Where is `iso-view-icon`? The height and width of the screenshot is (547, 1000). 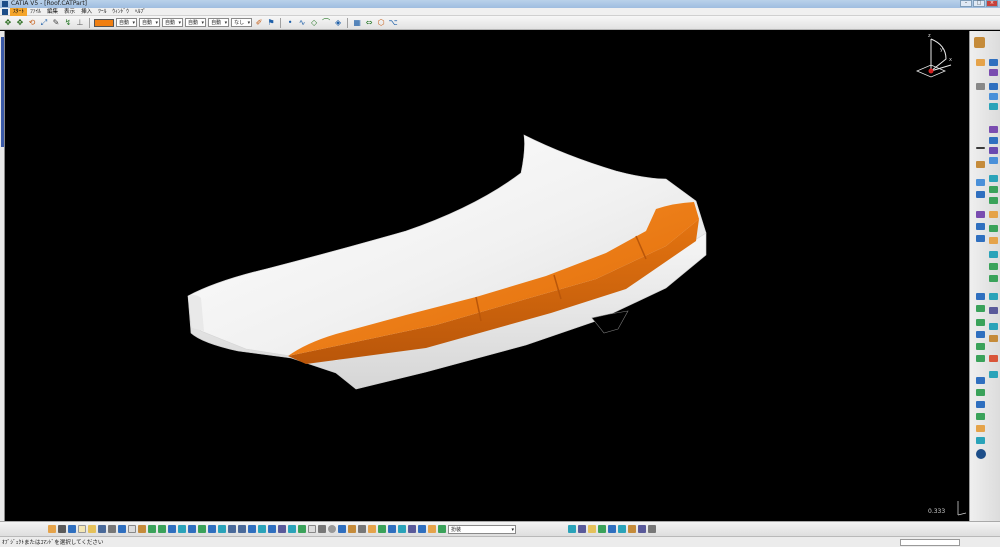 iso-view-icon is located at coordinates (272, 529).